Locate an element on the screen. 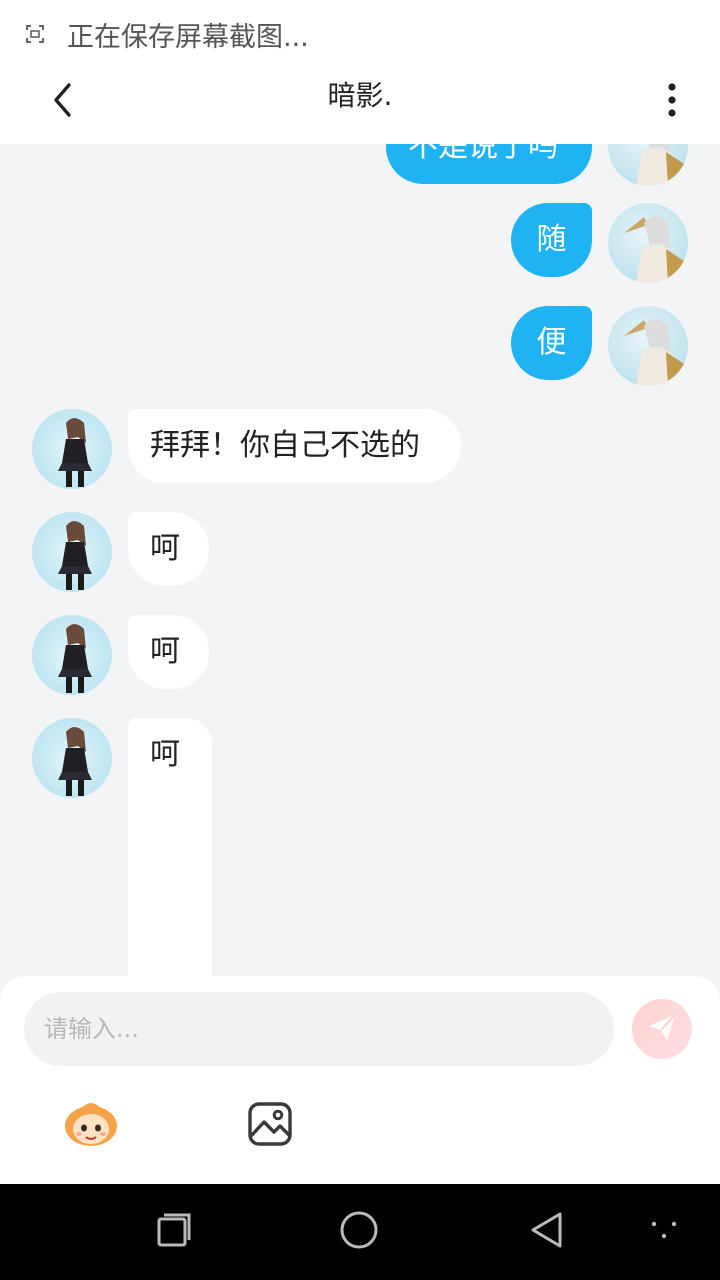  home-icon is located at coordinates (359, 1232).